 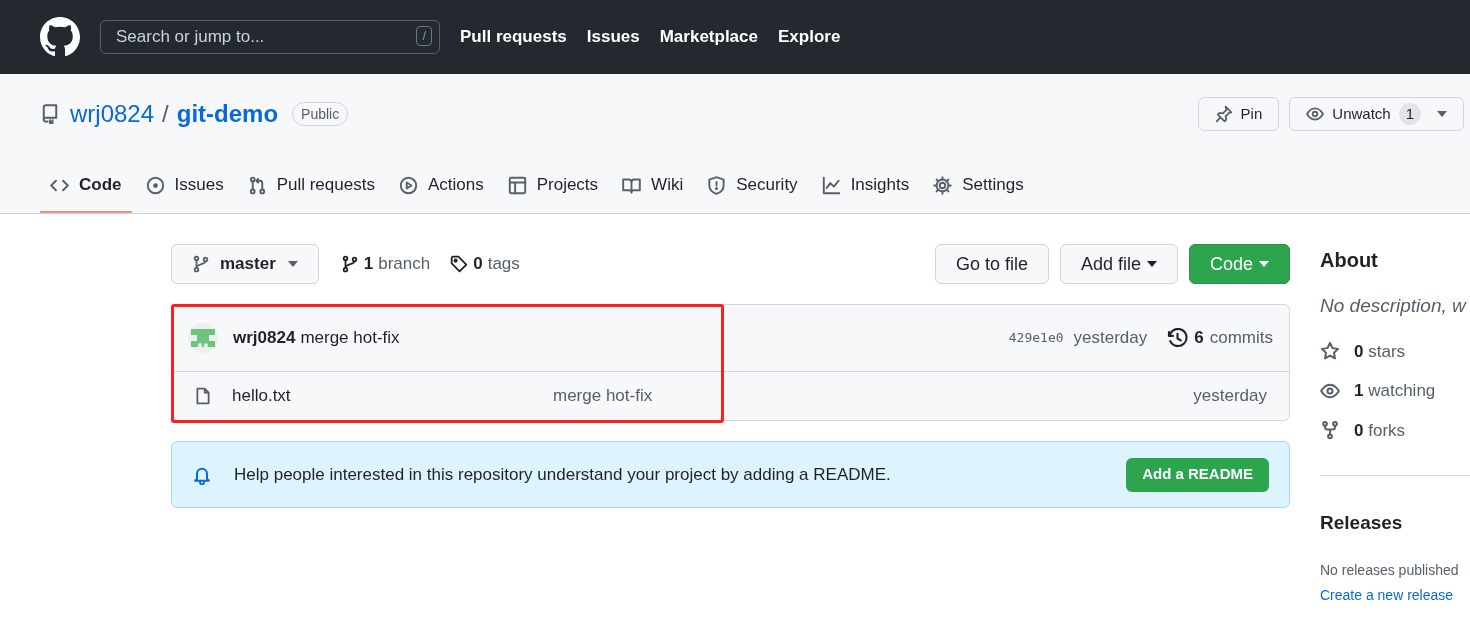 What do you see at coordinates (1230, 396) in the screenshot?
I see `file-time: yesterday` at bounding box center [1230, 396].